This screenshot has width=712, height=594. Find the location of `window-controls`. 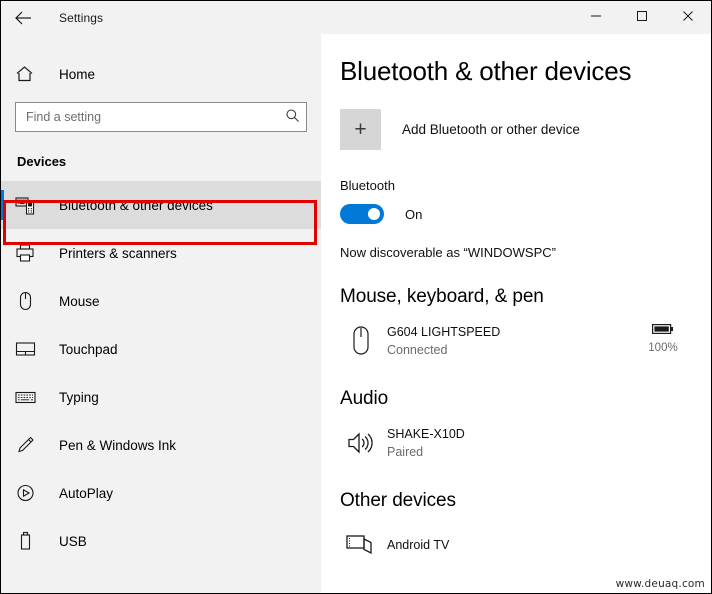

window-controls is located at coordinates (642, 17).